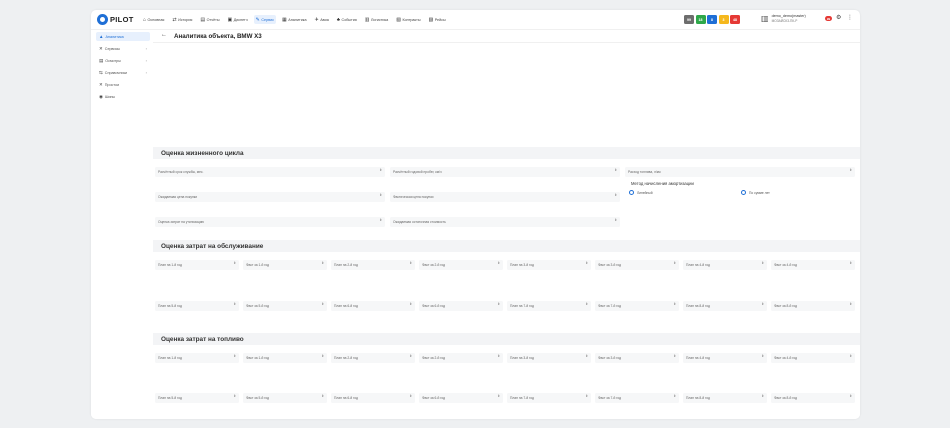  What do you see at coordinates (373, 398) in the screenshot?
I see `fuel-year-field: План на 6-й год ⇕` at bounding box center [373, 398].